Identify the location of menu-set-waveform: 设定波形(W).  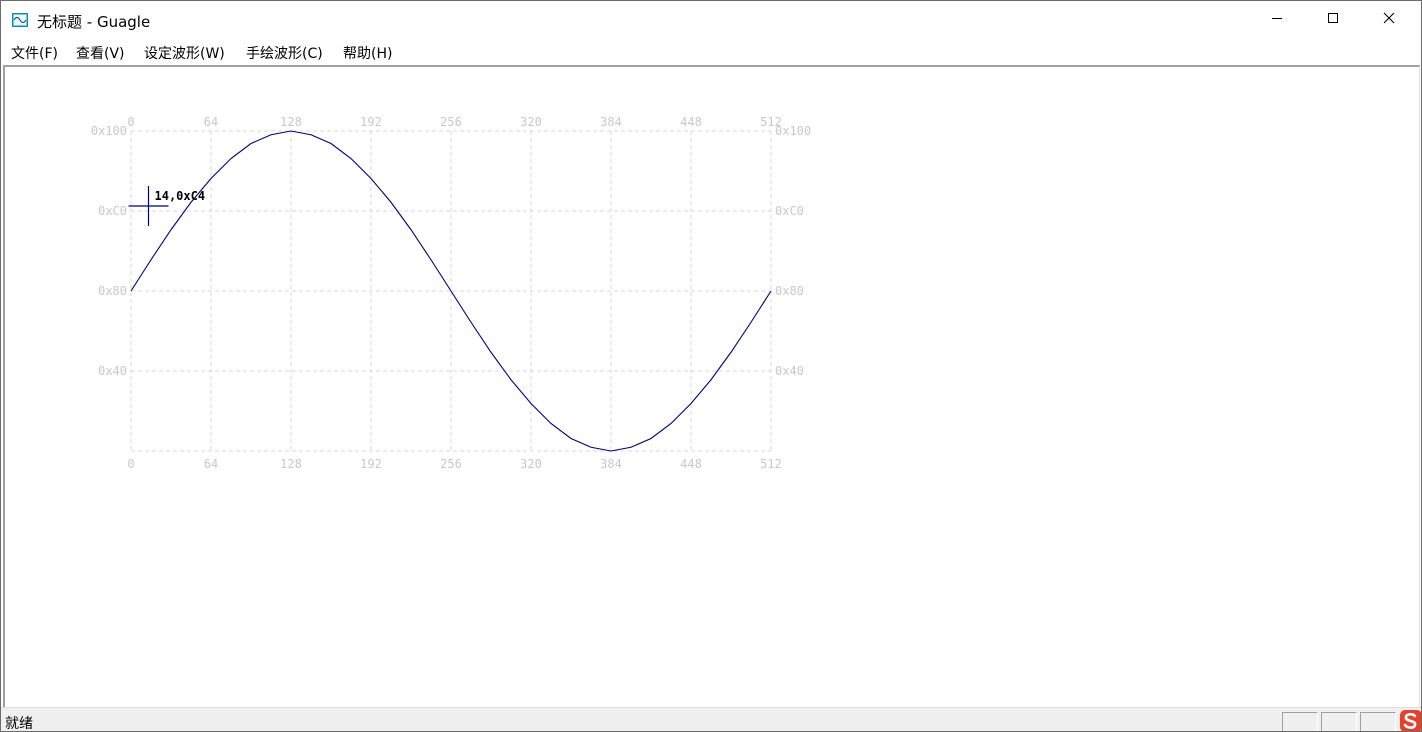
(184, 53).